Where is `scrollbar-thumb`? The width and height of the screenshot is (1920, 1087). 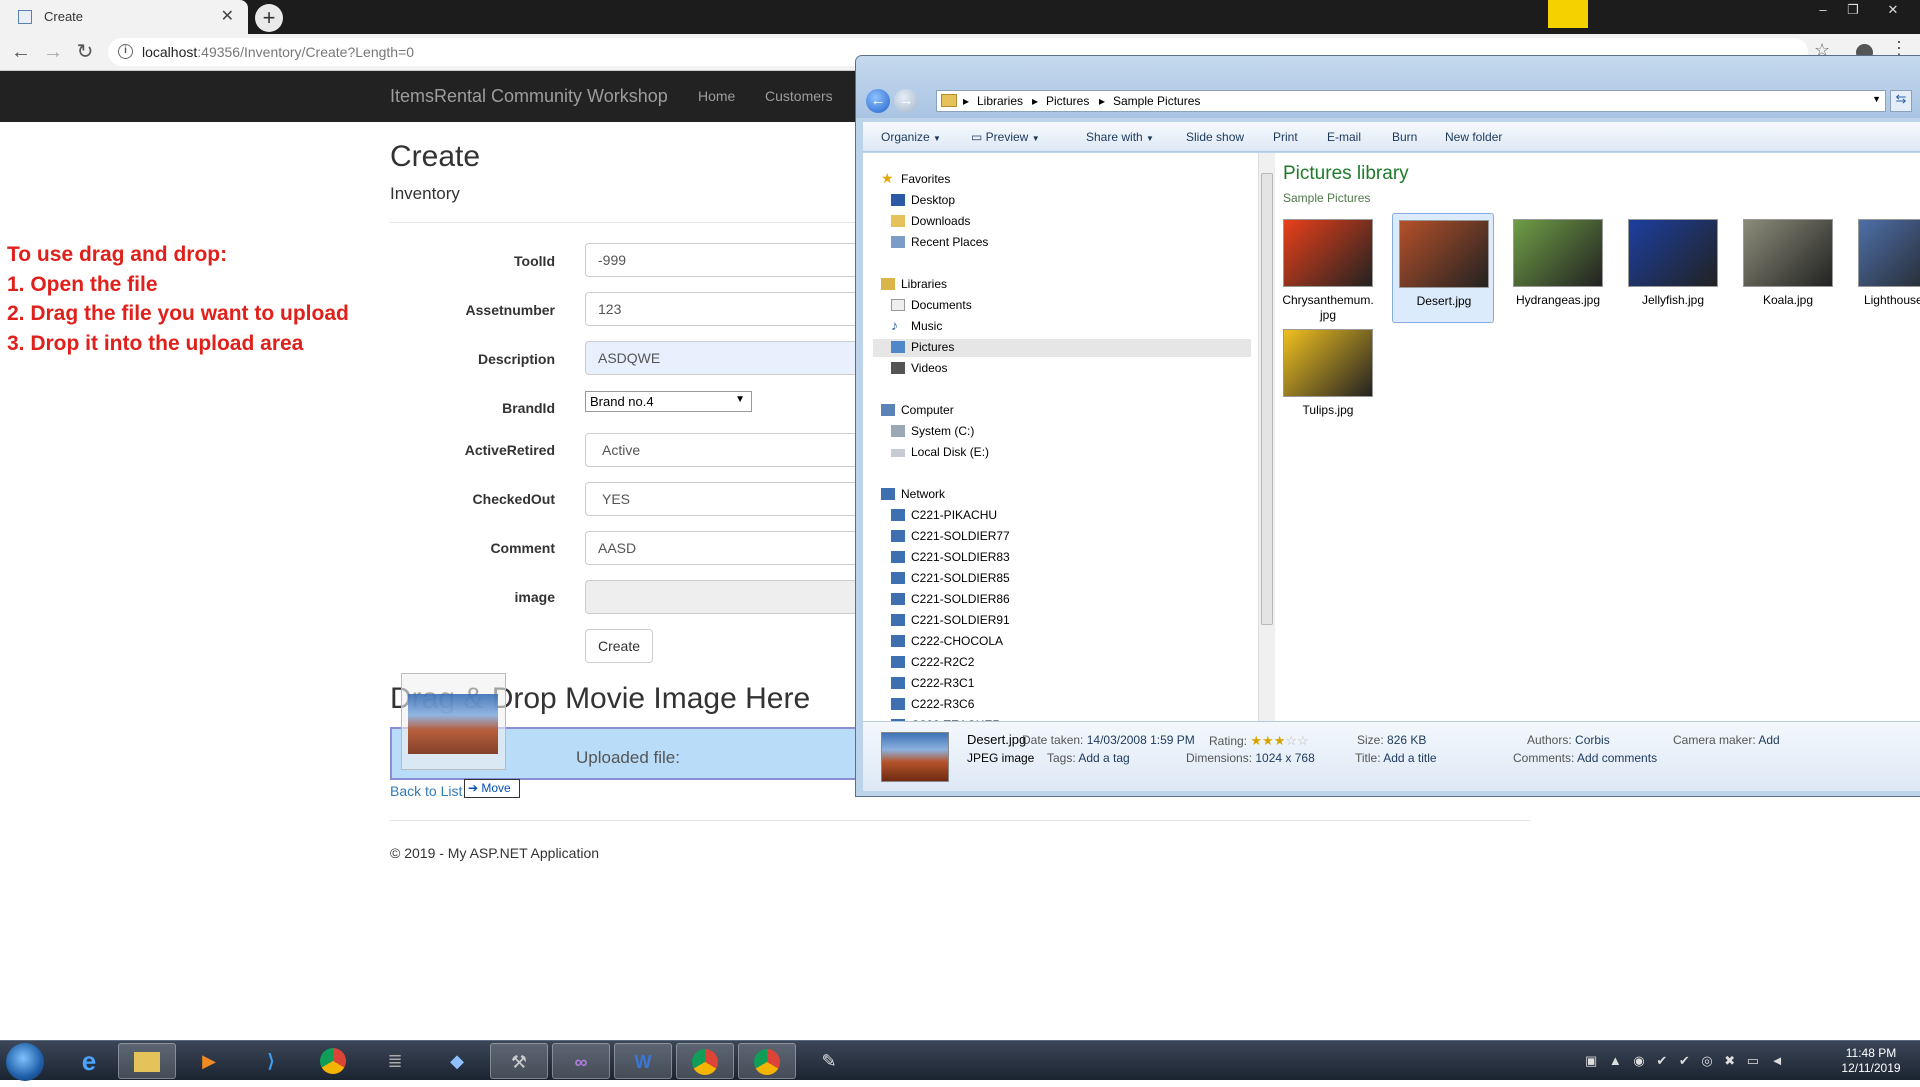
scrollbar-thumb is located at coordinates (1267, 399).